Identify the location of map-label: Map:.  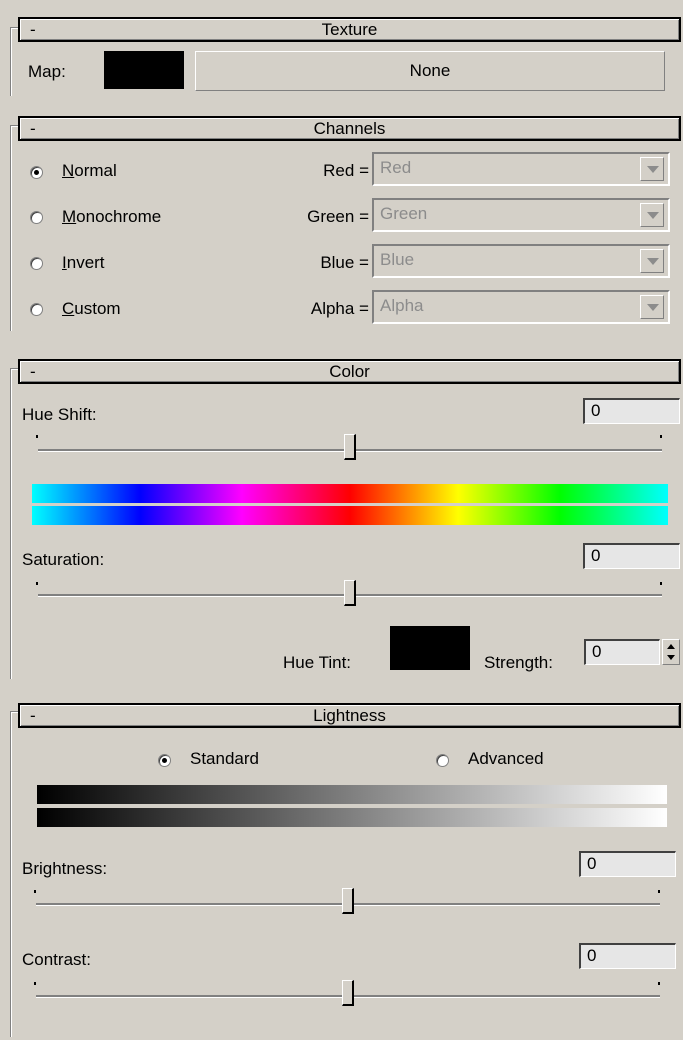
(47, 71).